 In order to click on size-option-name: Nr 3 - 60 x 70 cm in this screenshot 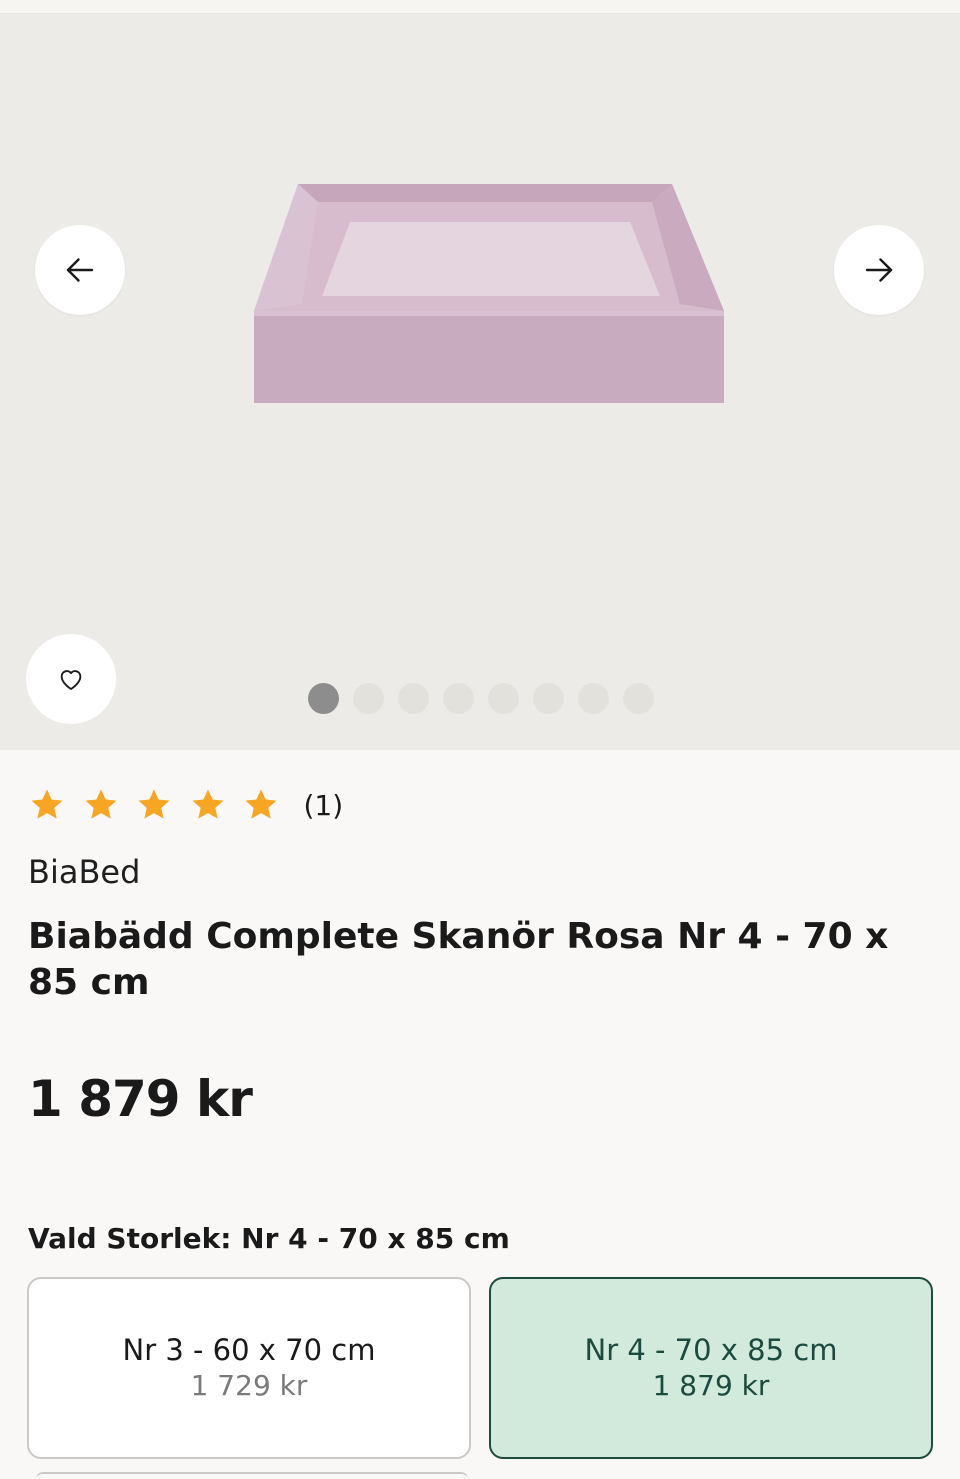, I will do `click(249, 1350)`.